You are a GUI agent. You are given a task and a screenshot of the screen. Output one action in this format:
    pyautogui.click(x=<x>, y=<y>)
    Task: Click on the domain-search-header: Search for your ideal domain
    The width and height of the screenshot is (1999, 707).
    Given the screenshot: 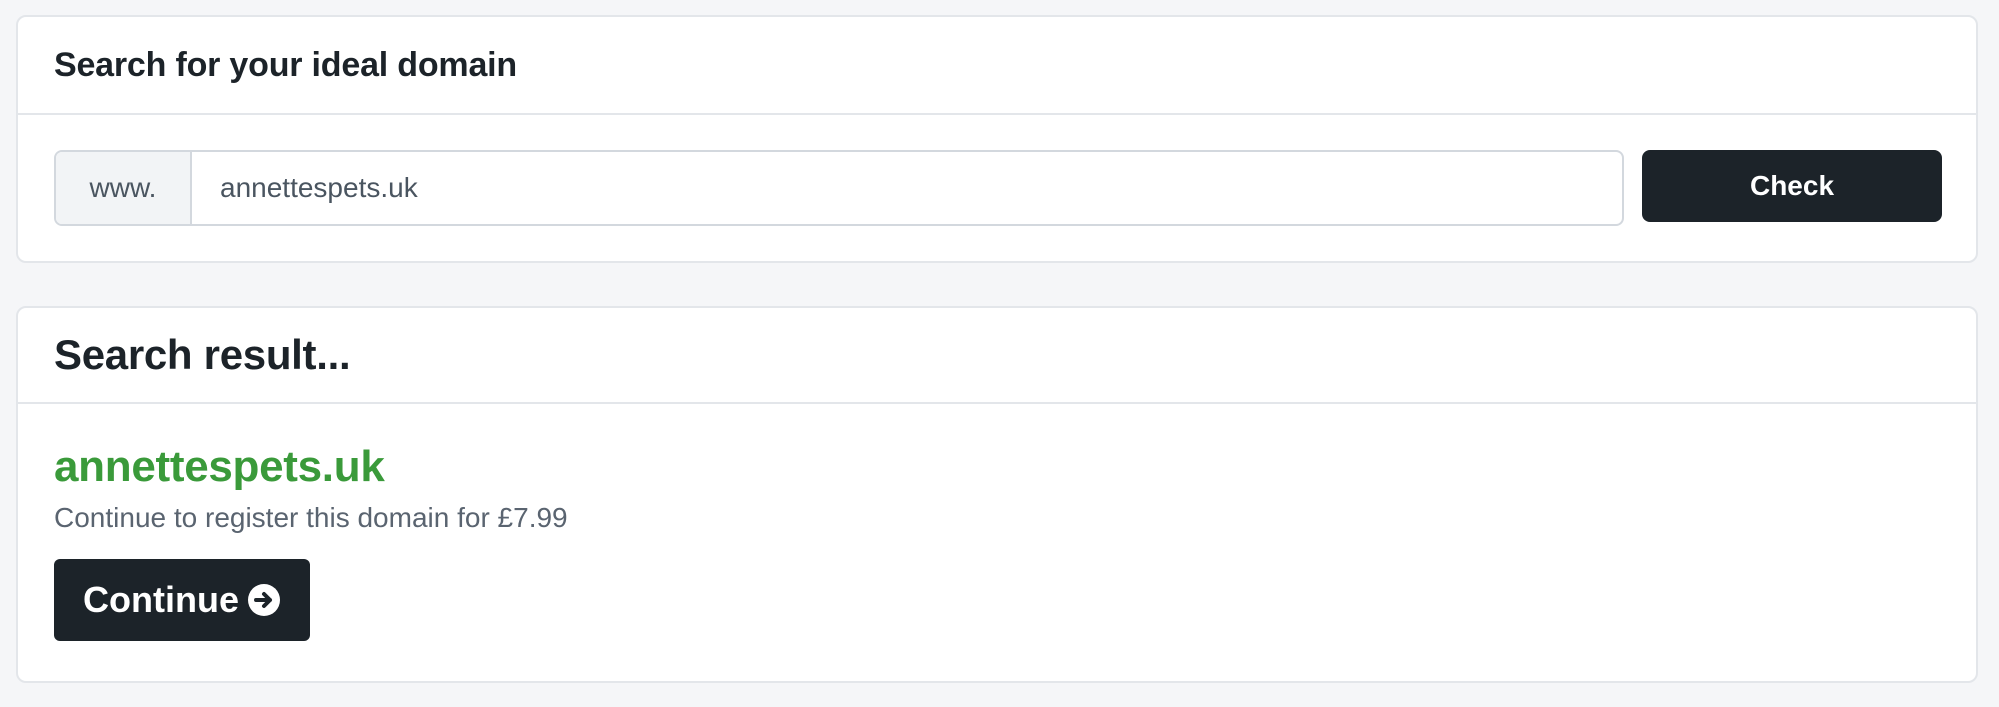 What is the action you would take?
    pyautogui.click(x=997, y=66)
    